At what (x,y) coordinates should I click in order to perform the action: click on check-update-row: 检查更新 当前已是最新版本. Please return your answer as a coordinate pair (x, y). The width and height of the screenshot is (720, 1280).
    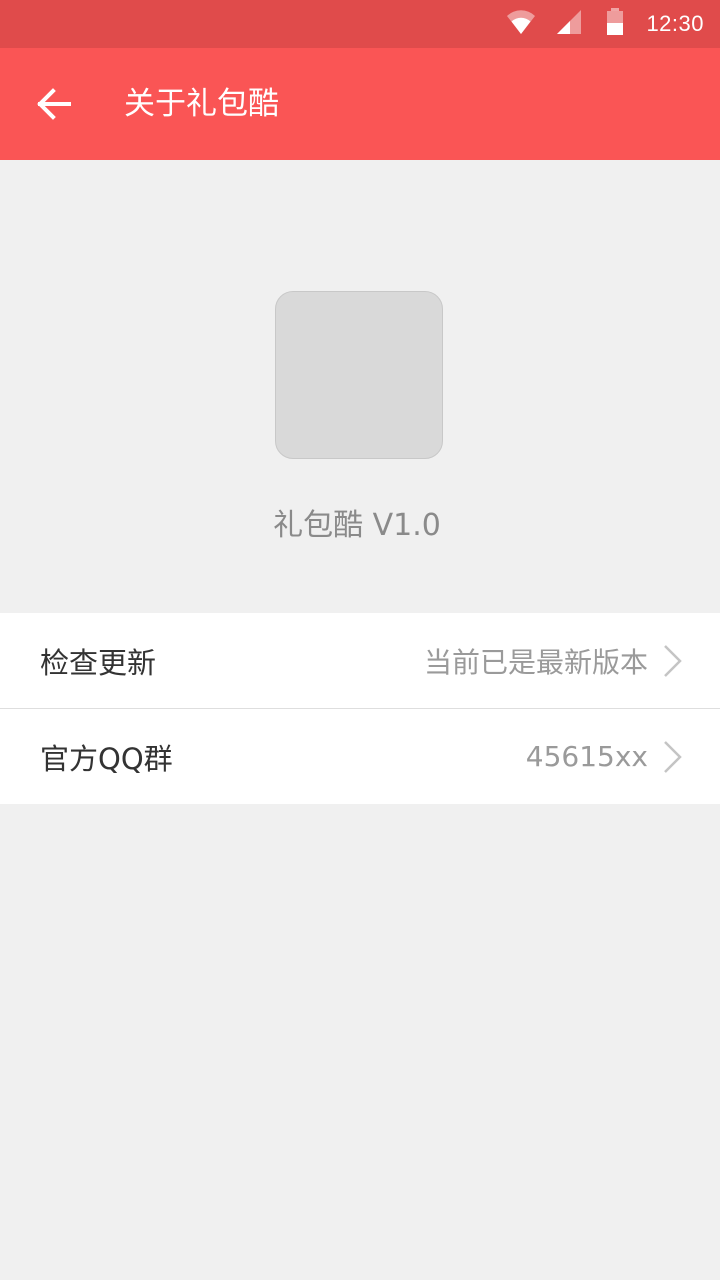
    Looking at the image, I should click on (360, 660).